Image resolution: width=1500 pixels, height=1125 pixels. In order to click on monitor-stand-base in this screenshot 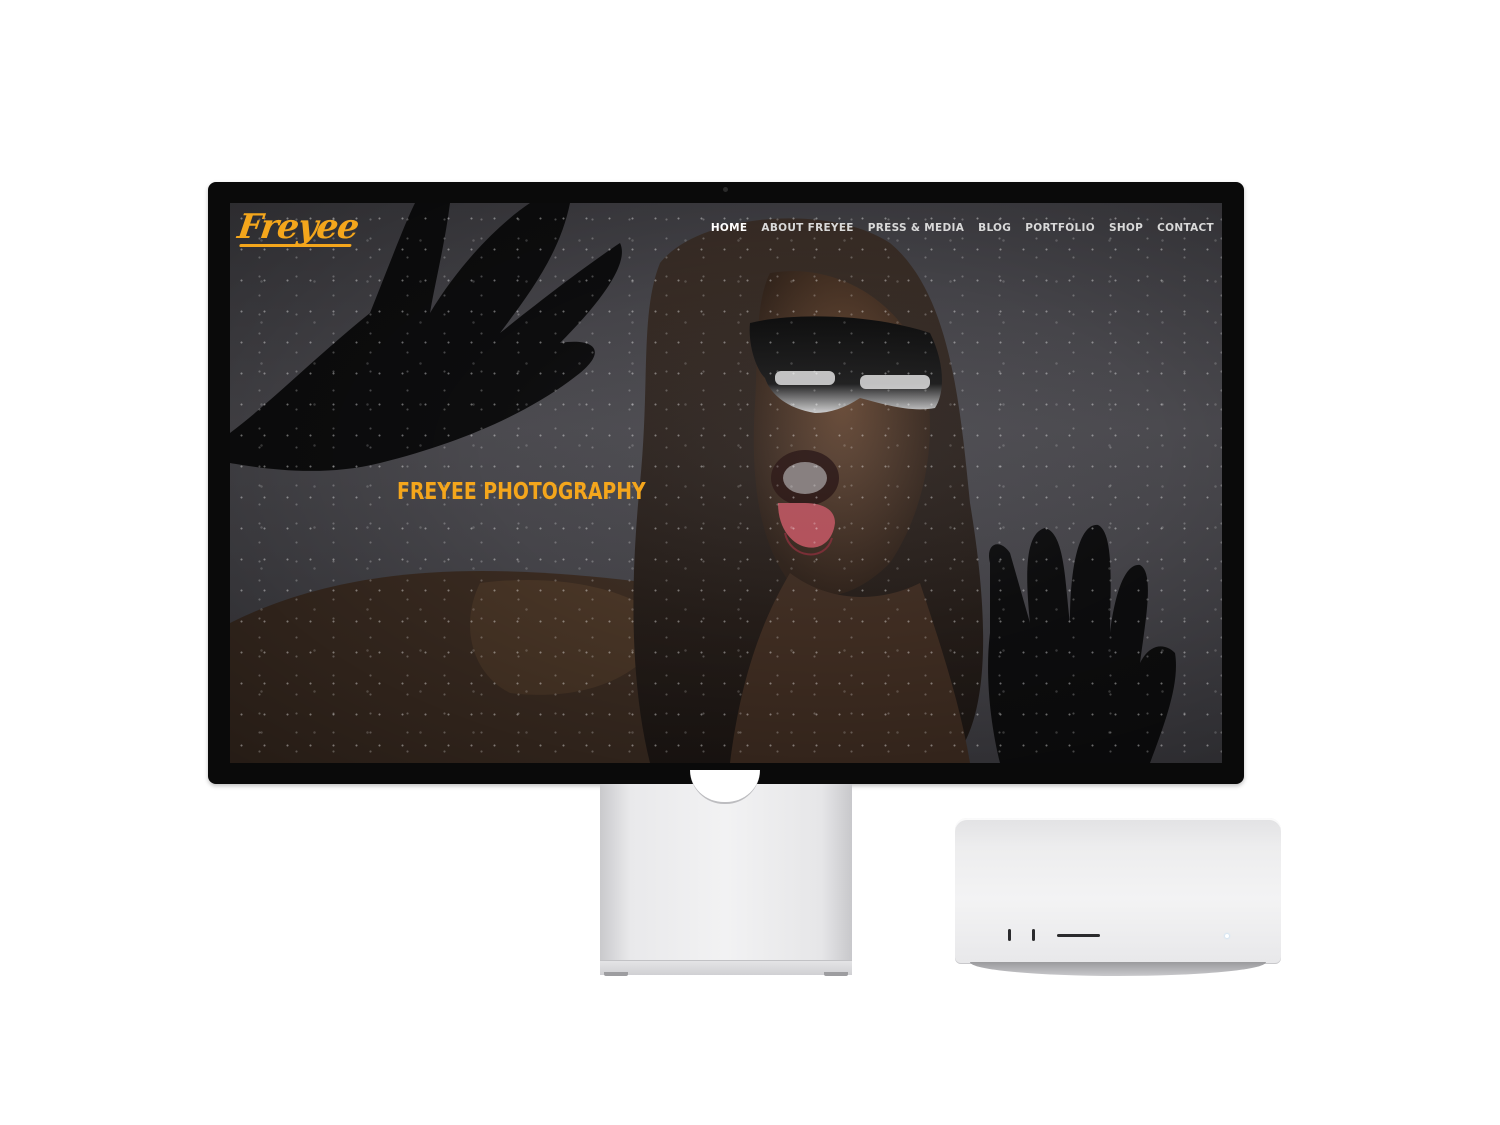, I will do `click(726, 967)`.